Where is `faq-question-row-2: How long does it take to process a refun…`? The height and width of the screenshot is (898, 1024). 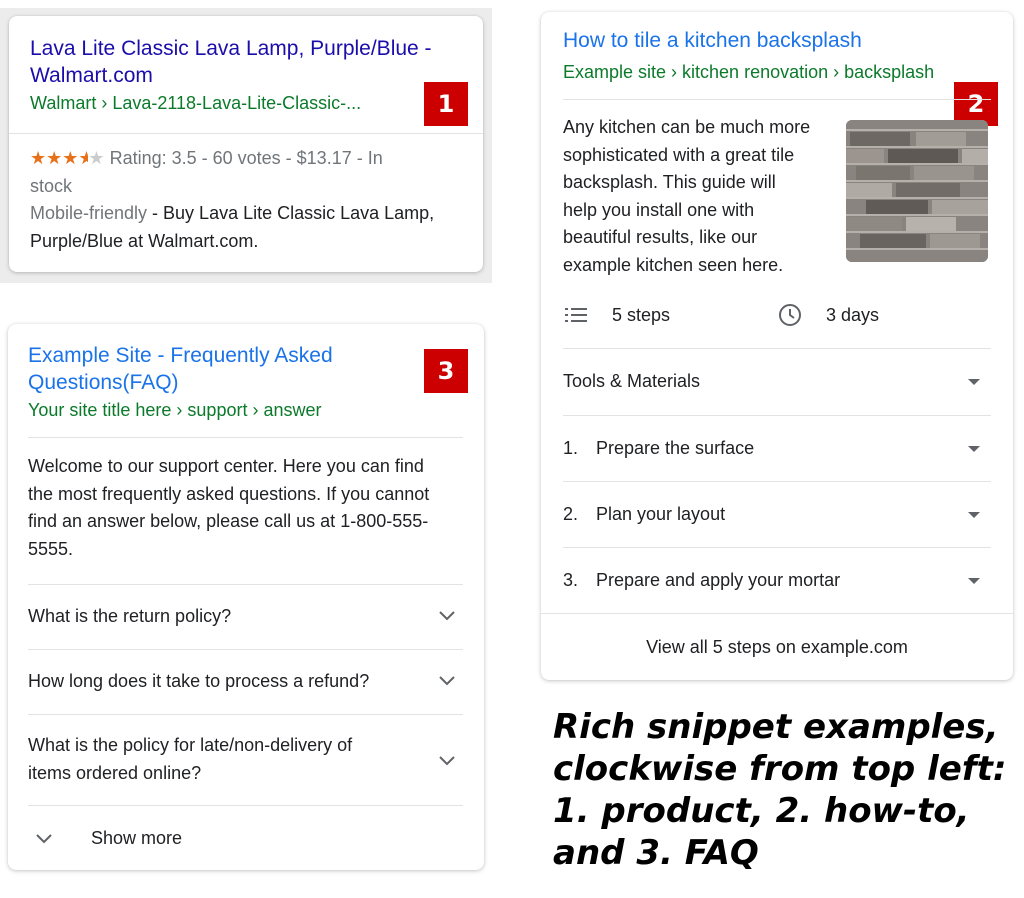
faq-question-row-2: How long does it take to process a refun… is located at coordinates (245, 682).